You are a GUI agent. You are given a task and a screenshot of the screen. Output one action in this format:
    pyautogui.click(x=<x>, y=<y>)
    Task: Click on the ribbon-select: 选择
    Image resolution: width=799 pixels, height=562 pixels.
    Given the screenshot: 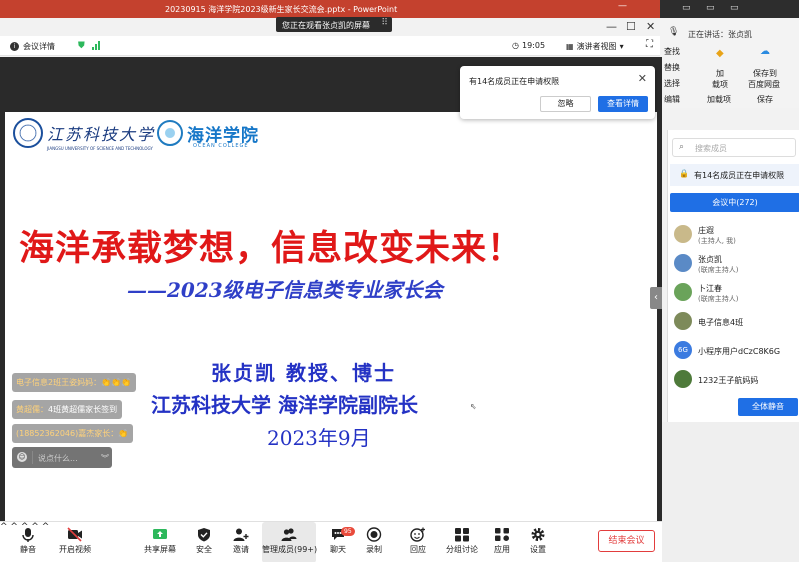 What is the action you would take?
    pyautogui.click(x=672, y=83)
    